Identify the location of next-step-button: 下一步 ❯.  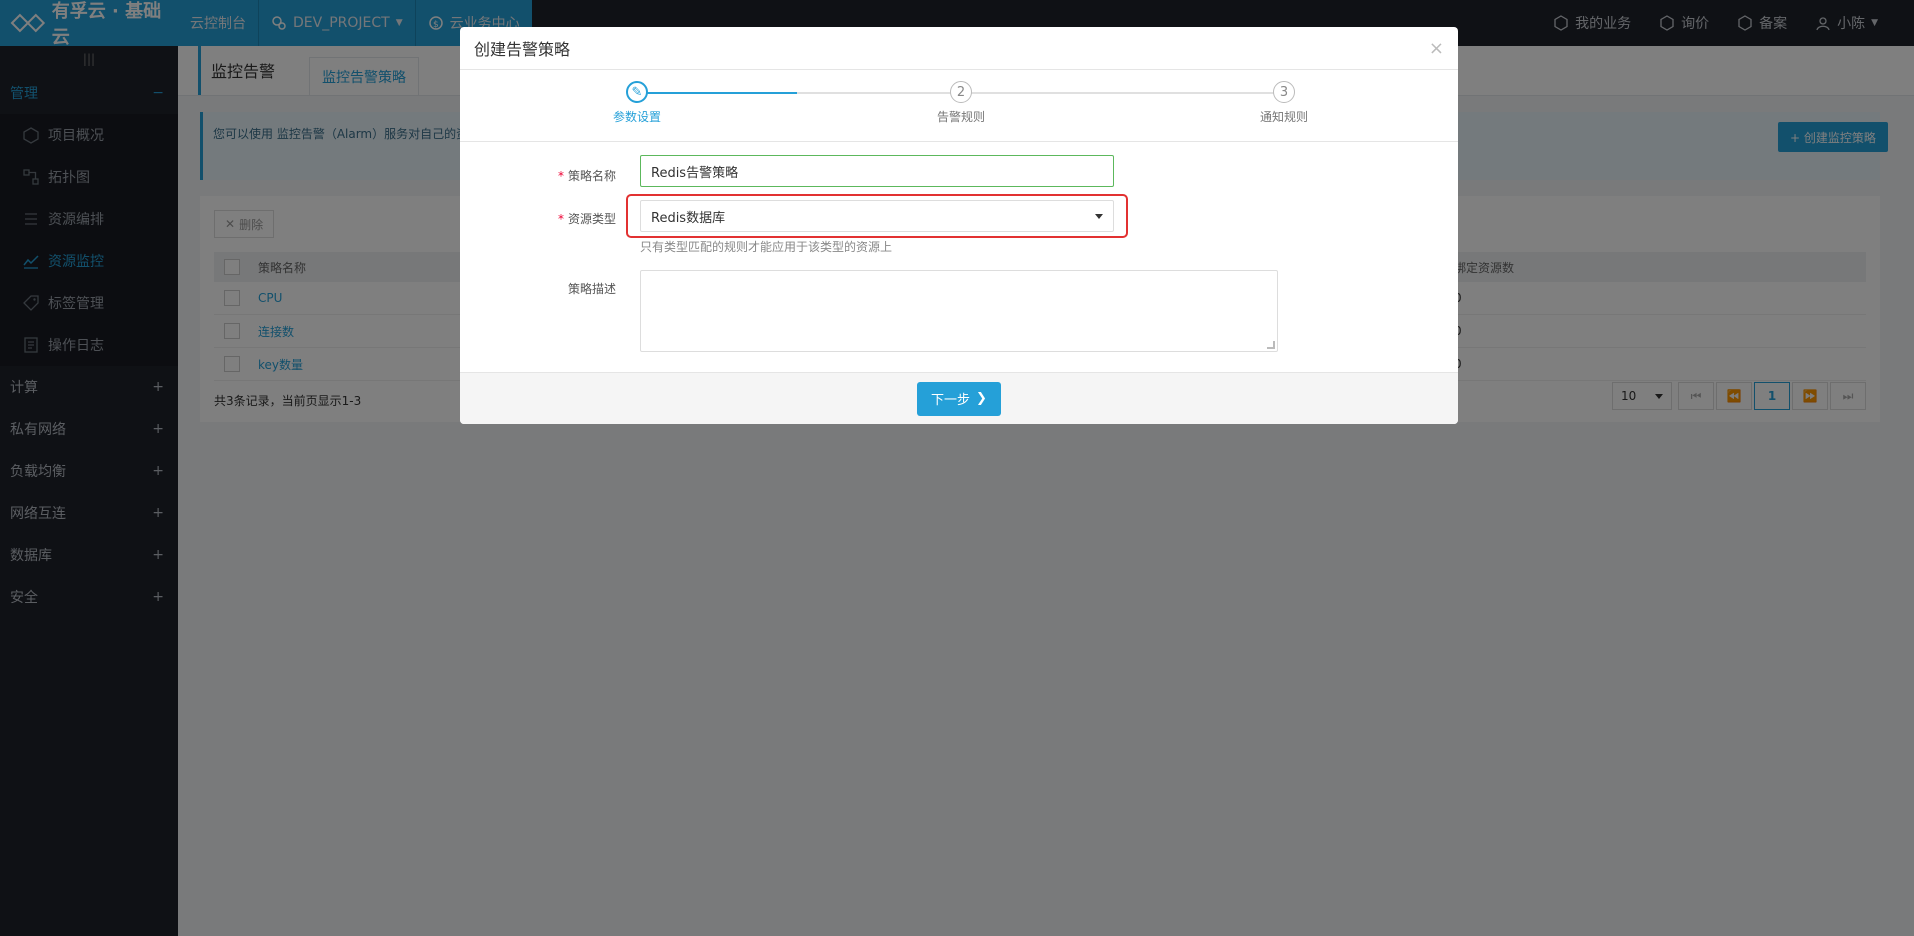
(959, 398).